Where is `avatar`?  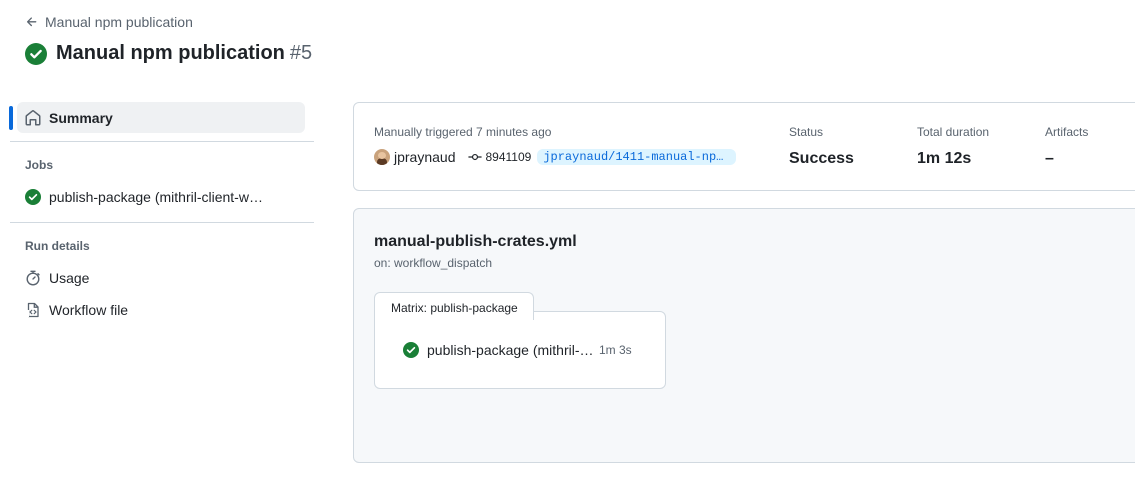
avatar is located at coordinates (382, 157).